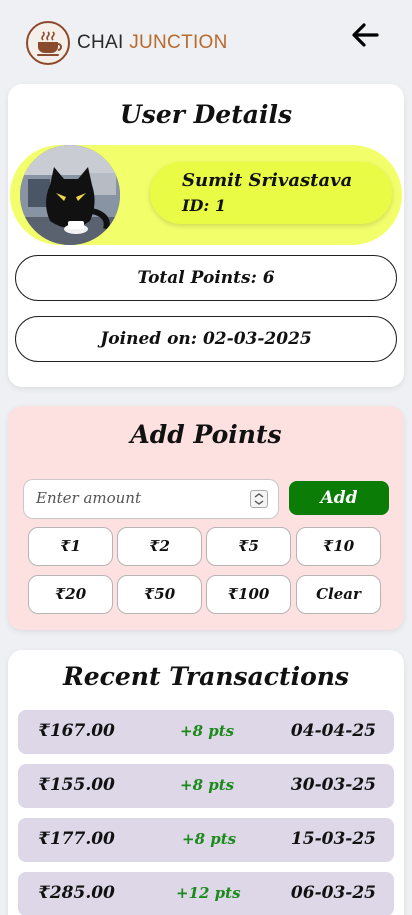 This screenshot has height=915, width=412. Describe the element at coordinates (333, 785) in the screenshot. I see `transaction-date: 30-03-25` at that location.